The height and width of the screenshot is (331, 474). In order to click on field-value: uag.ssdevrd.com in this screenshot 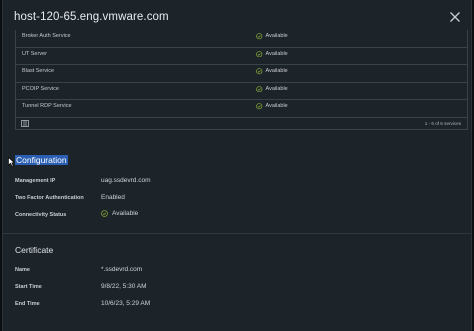, I will do `click(126, 180)`.